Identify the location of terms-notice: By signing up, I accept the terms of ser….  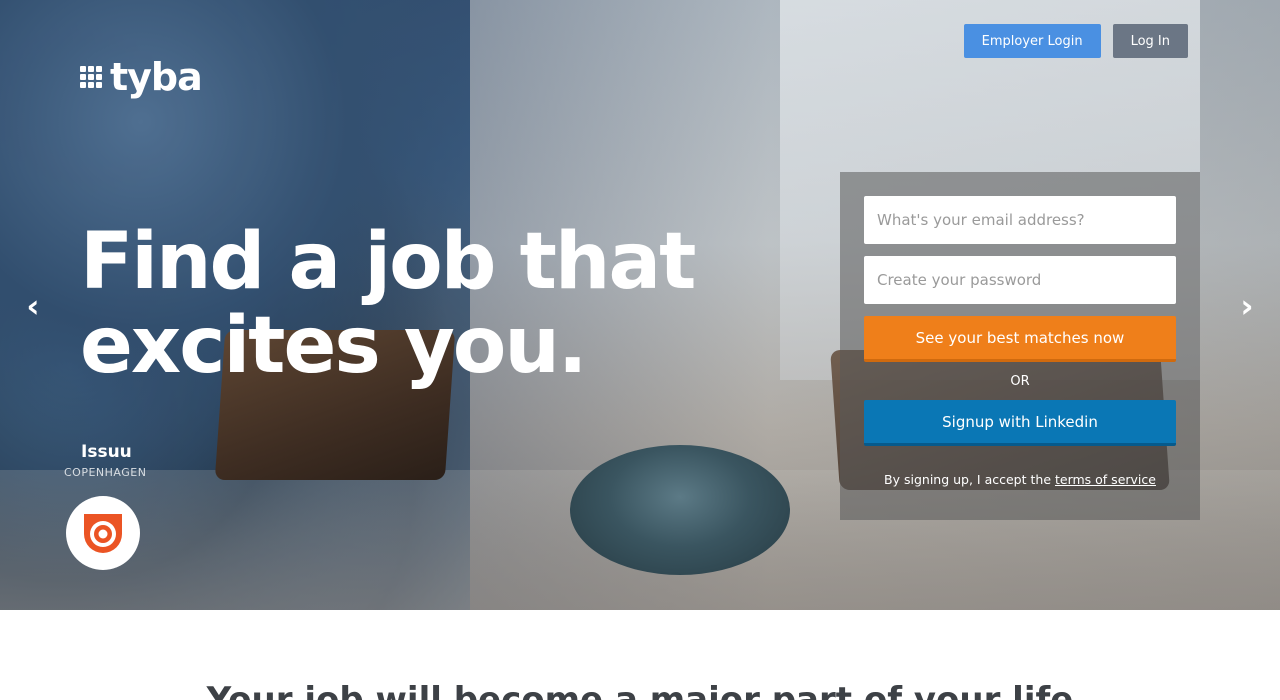
(1020, 479).